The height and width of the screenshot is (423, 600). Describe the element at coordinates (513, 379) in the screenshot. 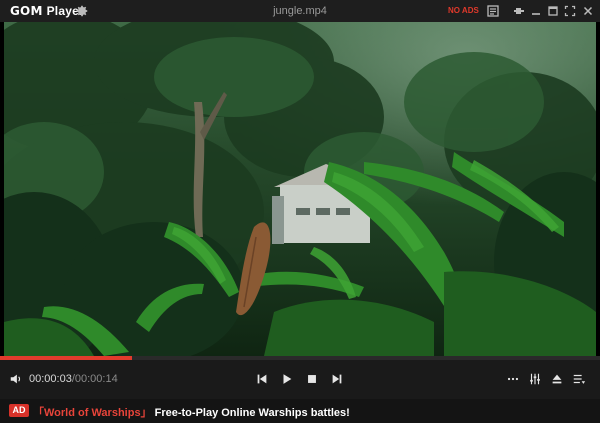

I see `more-icon` at that location.